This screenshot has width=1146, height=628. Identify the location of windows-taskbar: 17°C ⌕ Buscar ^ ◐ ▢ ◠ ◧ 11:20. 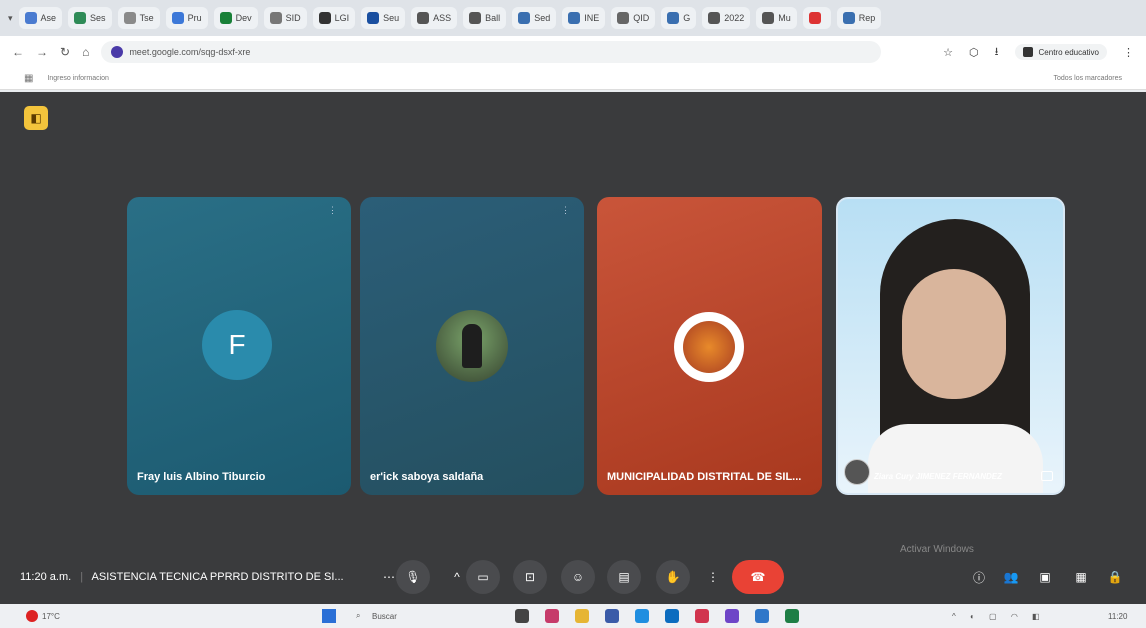
(573, 616).